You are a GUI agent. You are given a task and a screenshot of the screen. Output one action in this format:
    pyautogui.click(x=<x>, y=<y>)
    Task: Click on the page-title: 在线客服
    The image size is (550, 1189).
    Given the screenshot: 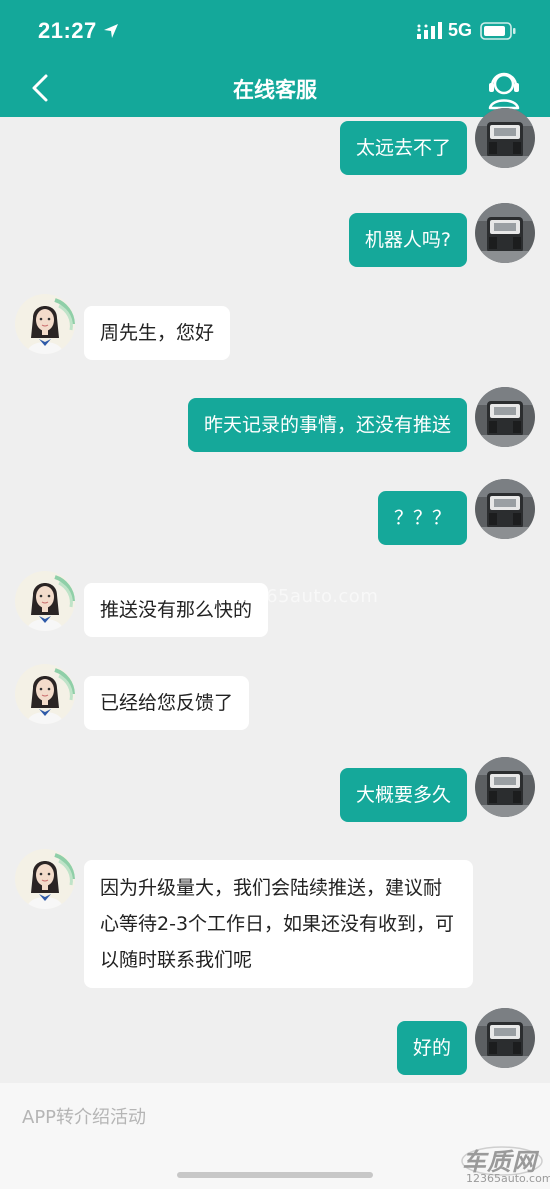 What is the action you would take?
    pyautogui.click(x=275, y=90)
    